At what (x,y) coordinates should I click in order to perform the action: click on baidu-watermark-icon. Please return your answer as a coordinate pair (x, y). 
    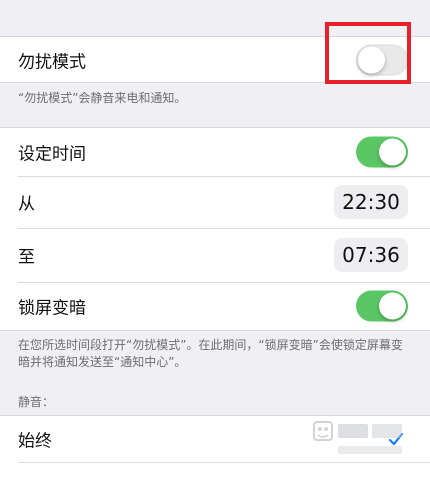
    Looking at the image, I should click on (357, 437).